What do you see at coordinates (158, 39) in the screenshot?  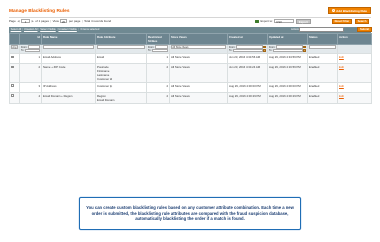 I see `col-restricted-strikes: Restricted Strikes` at bounding box center [158, 39].